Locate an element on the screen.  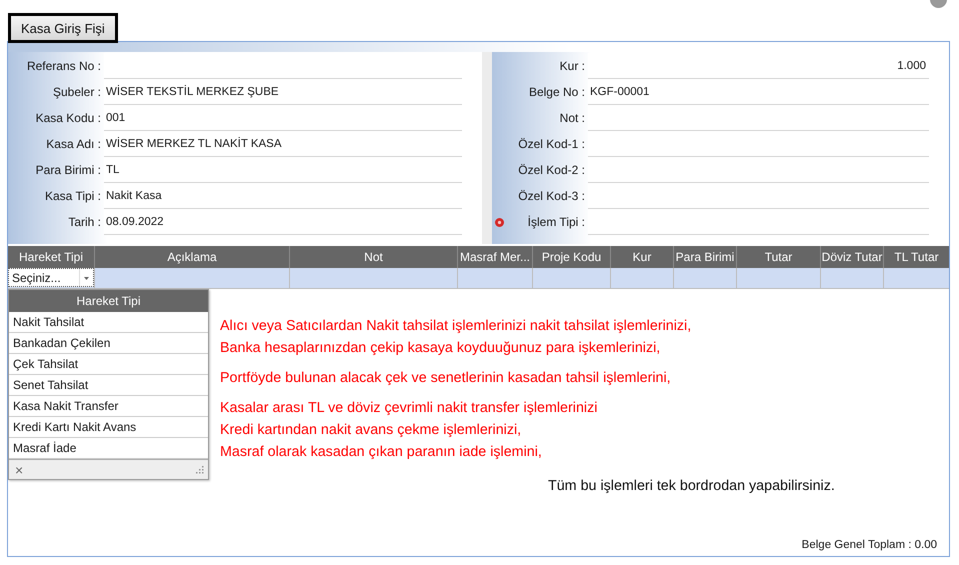
info-text: Portföyde bulunan alacak çek ve senetlerinin kasadan tahsil işlemlerini, is located at coordinates (446, 378).